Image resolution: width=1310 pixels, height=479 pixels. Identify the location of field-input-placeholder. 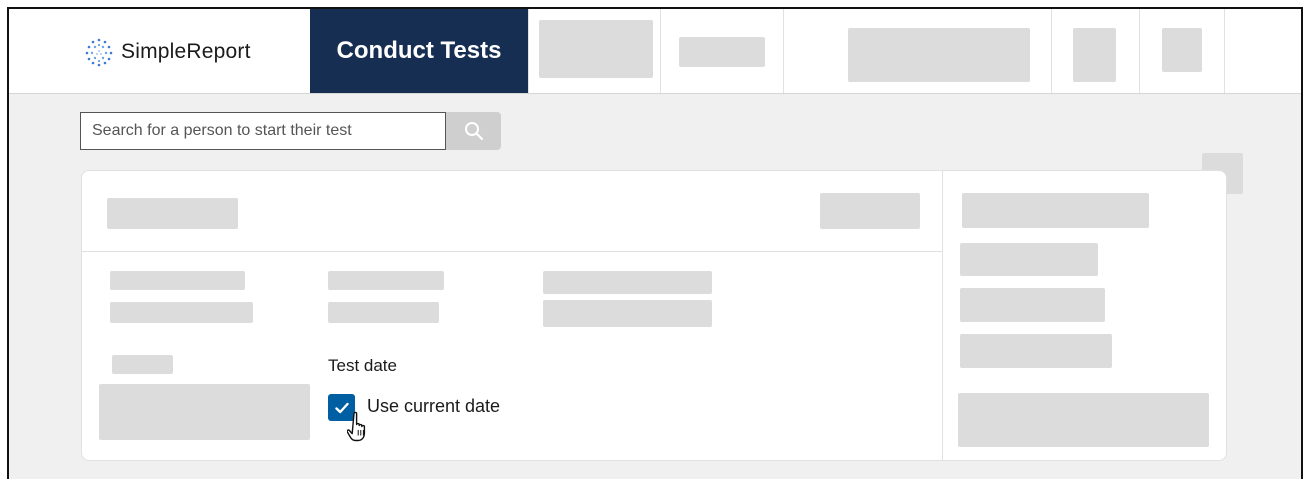
(204, 412).